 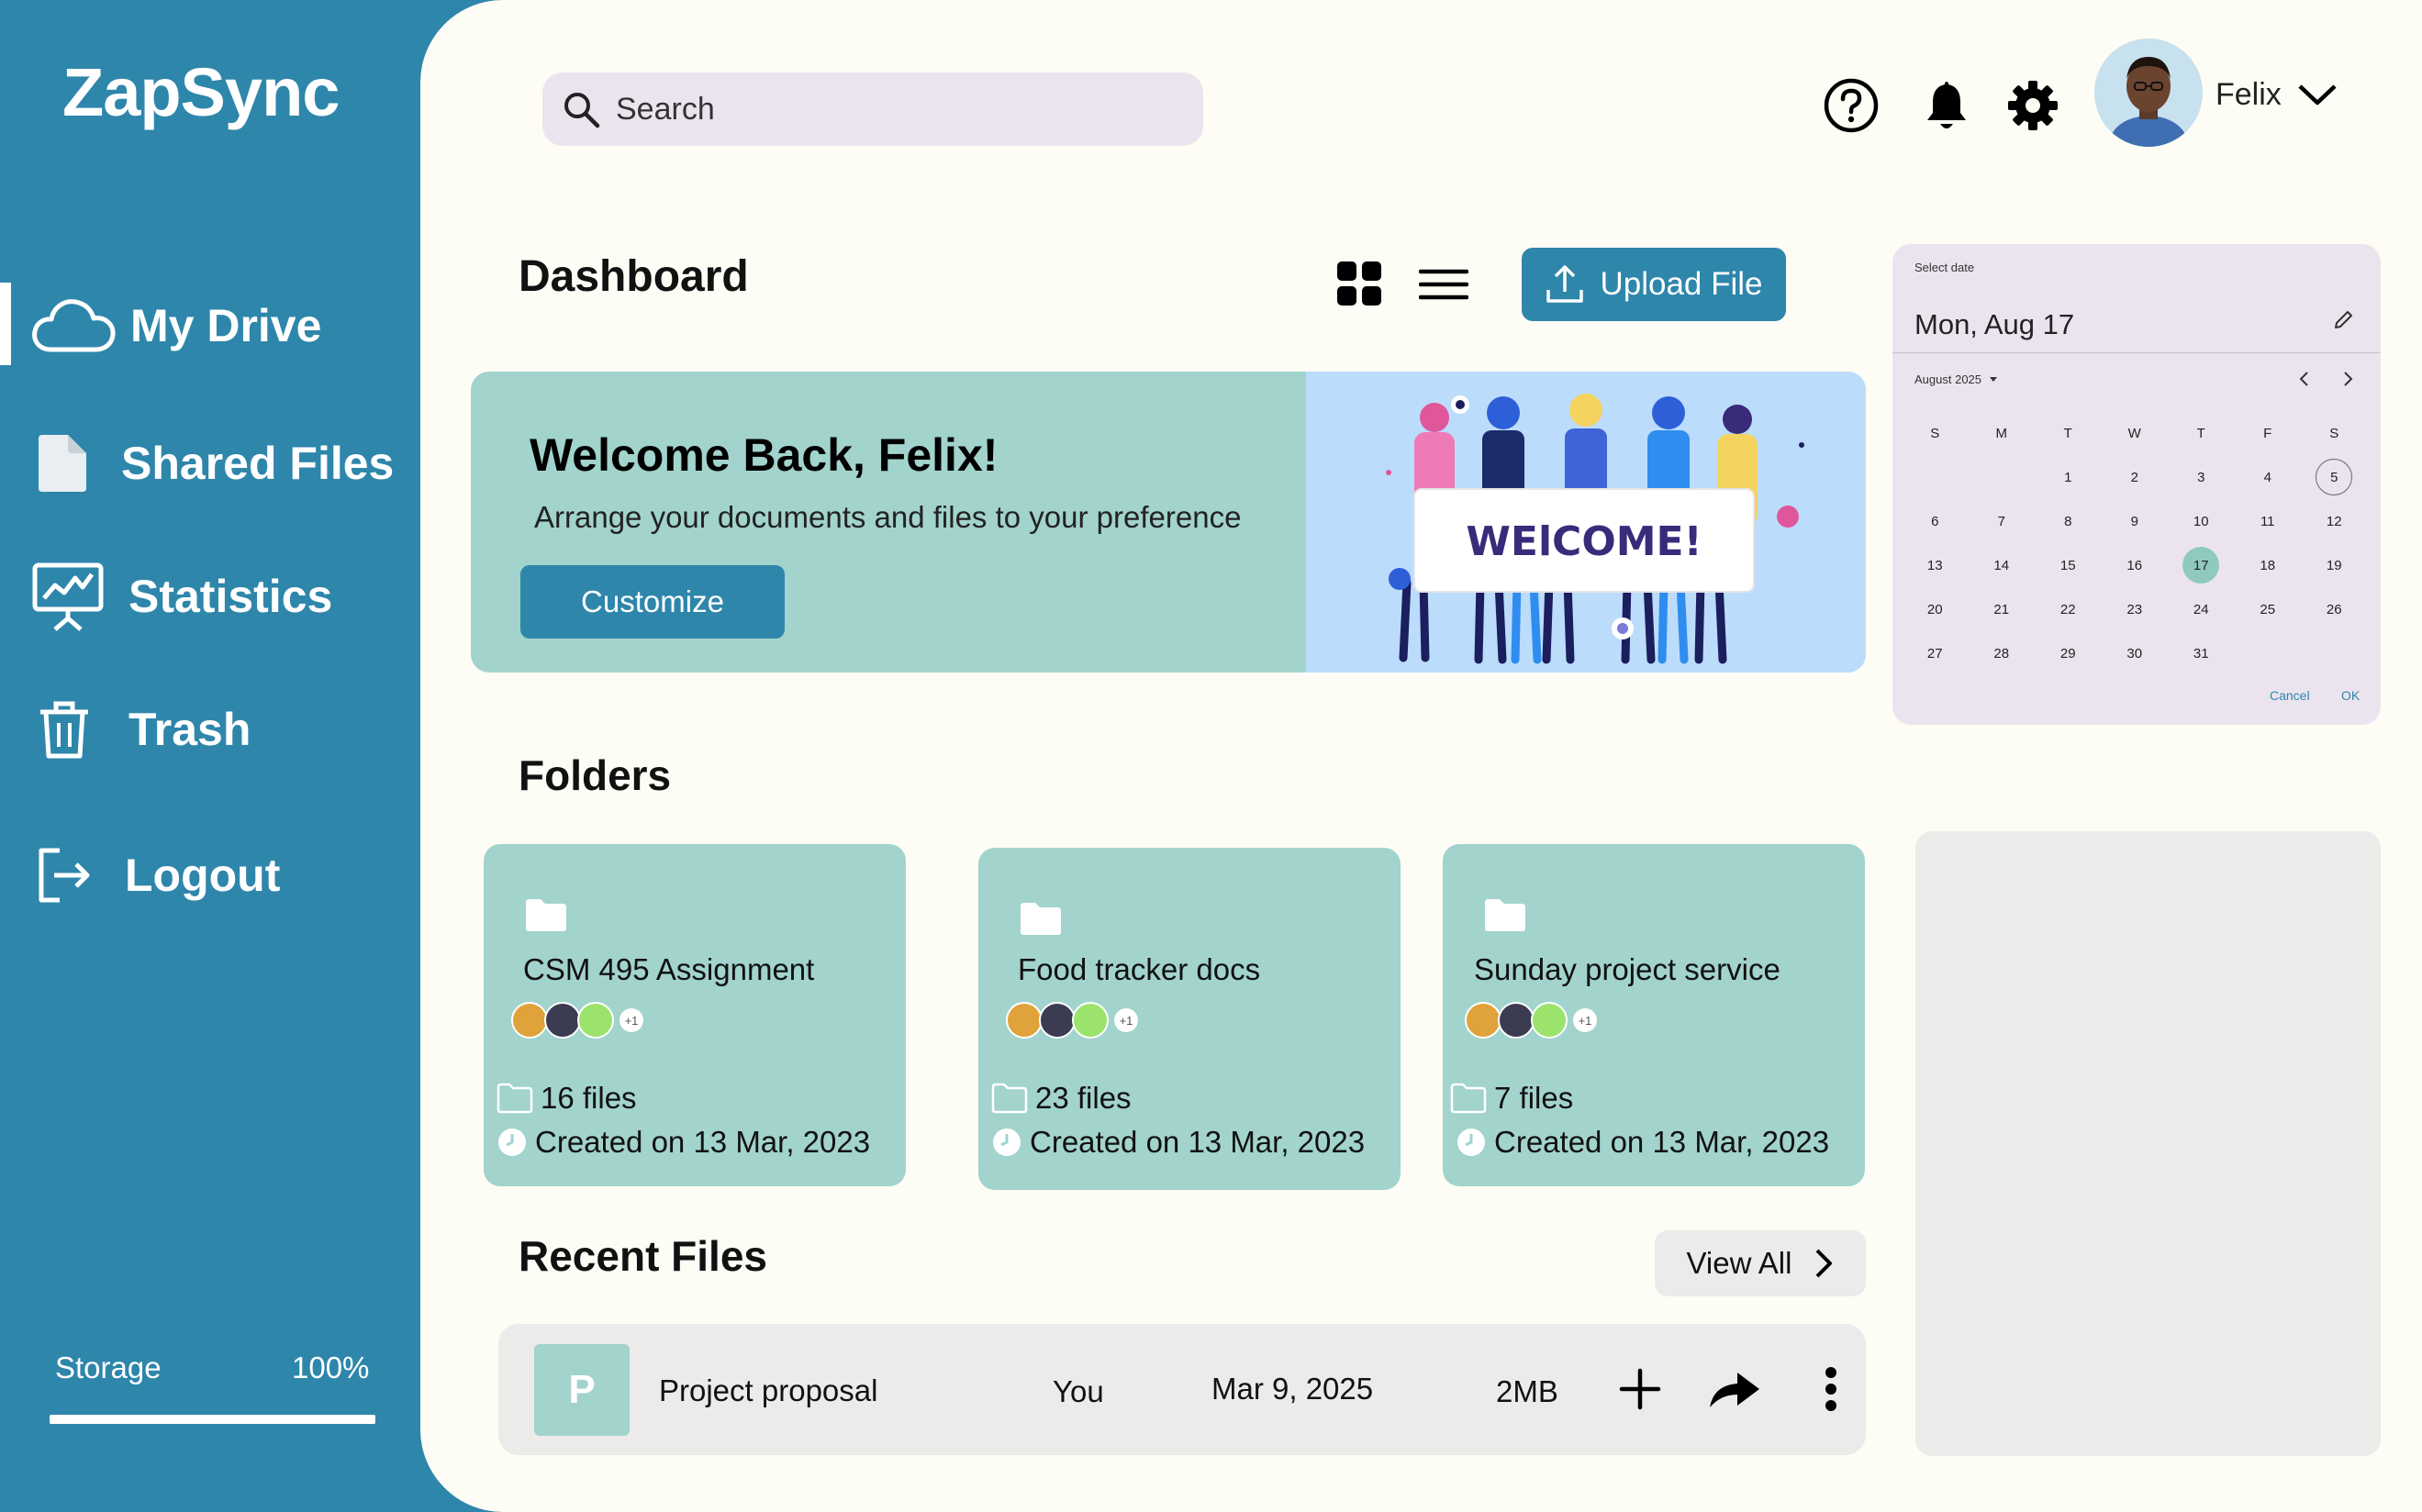 I want to click on app-logo: ZapSync, so click(x=201, y=92).